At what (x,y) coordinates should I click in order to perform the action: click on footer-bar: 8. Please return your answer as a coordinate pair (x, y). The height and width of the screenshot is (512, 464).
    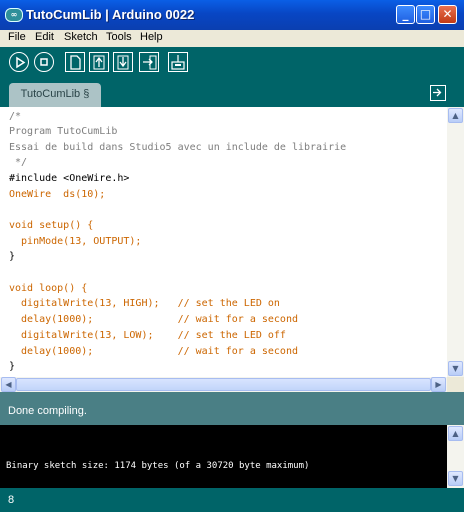
    Looking at the image, I should click on (232, 500).